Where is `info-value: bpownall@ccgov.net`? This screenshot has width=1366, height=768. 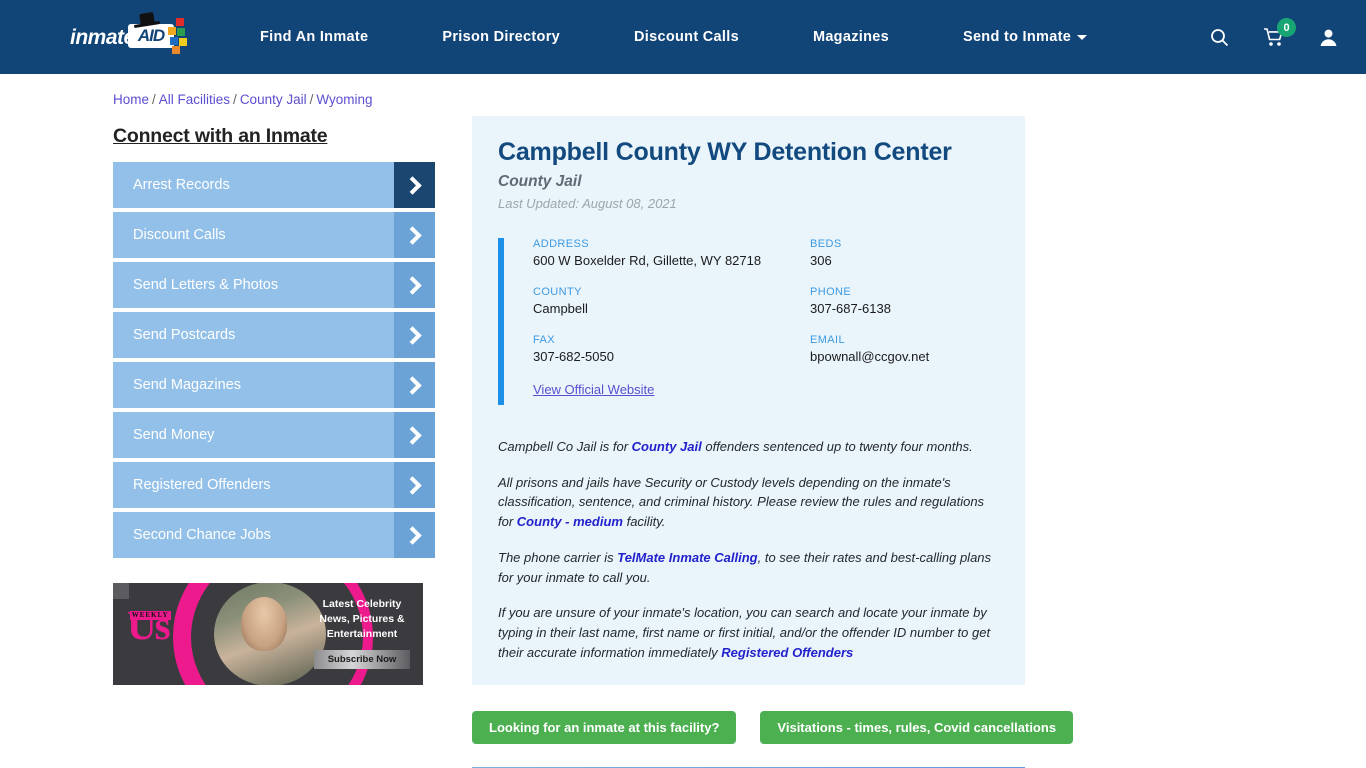 info-value: bpownall@ccgov.net is located at coordinates (870, 356).